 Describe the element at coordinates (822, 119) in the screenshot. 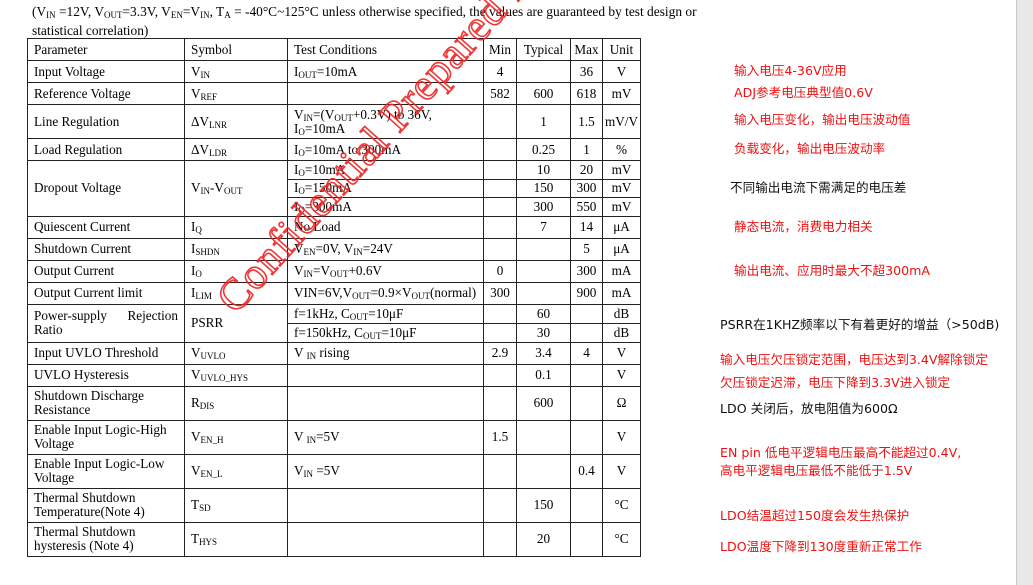

I see `annotation-note: 输入电压变化，输出电压波动值` at that location.